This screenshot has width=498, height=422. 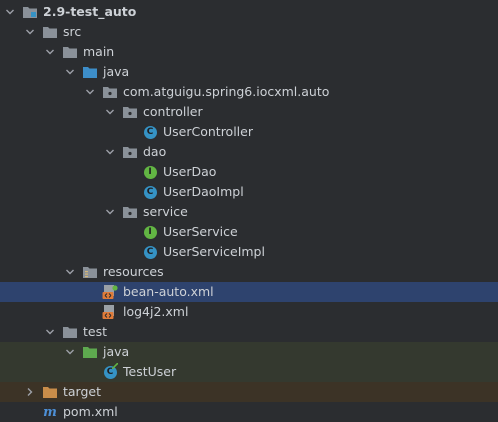 What do you see at coordinates (249, 372) in the screenshot?
I see `tree-row-test-user: C TestUser` at bounding box center [249, 372].